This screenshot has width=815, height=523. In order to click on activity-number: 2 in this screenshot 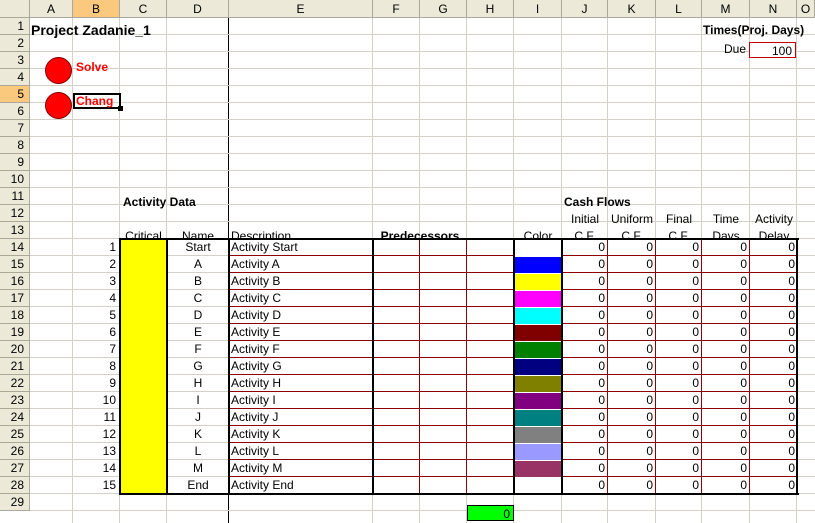, I will do `click(96, 264)`.